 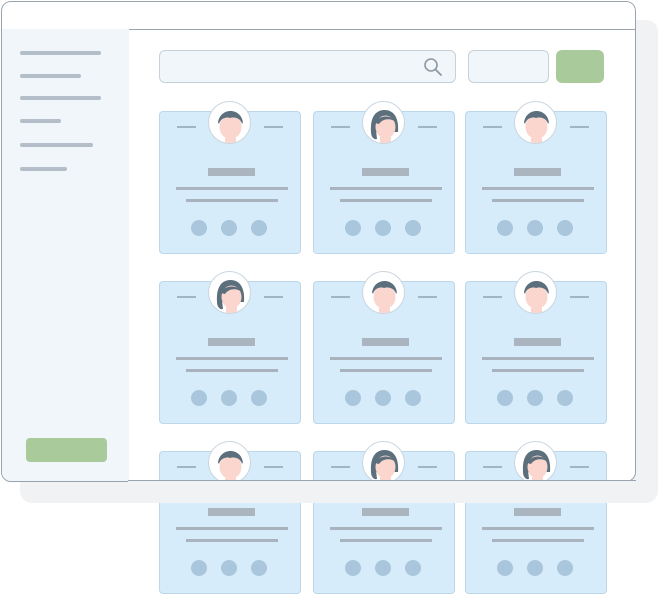 I want to click on filter-dropdown, so click(x=508, y=66).